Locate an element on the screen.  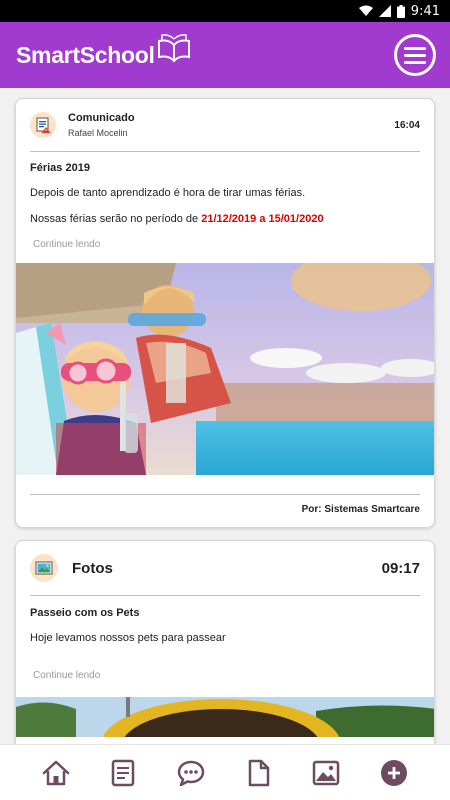
app-bar: SmartSchool is located at coordinates (225, 55).